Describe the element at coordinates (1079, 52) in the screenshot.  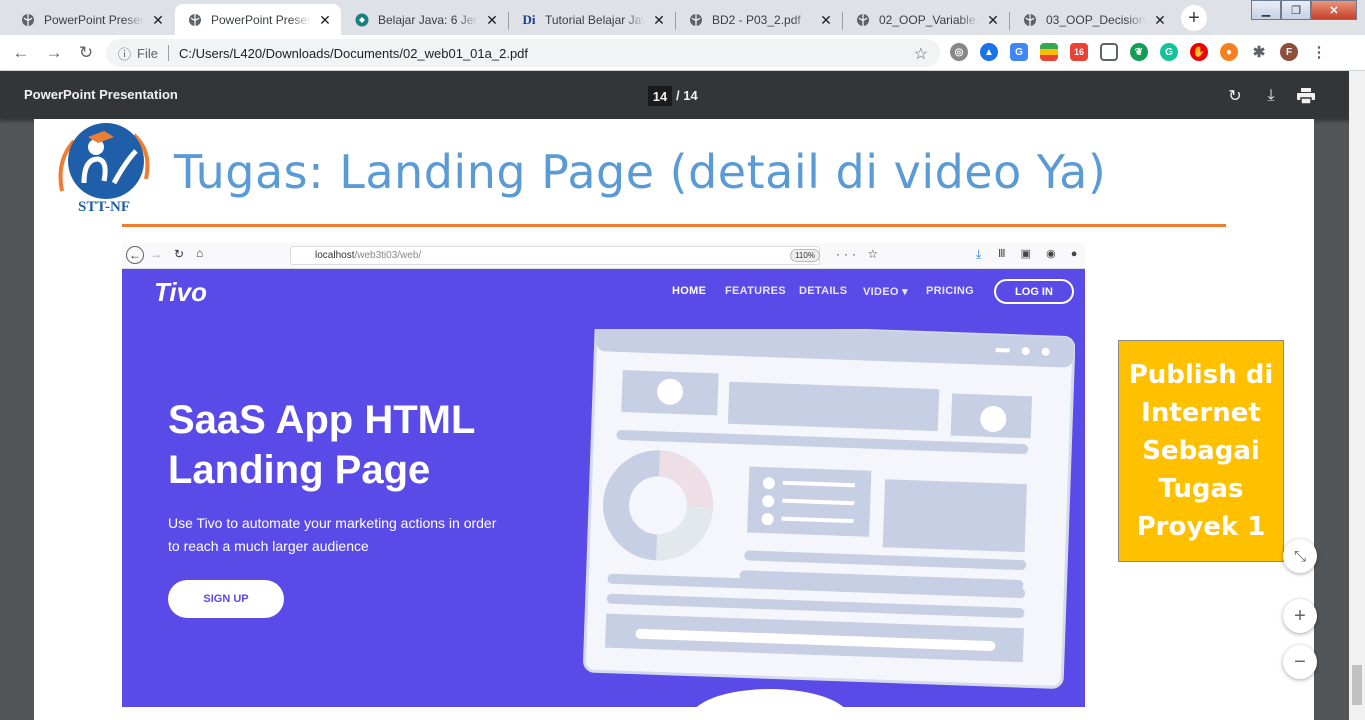
I see `calendar-extension-icon: 16` at that location.